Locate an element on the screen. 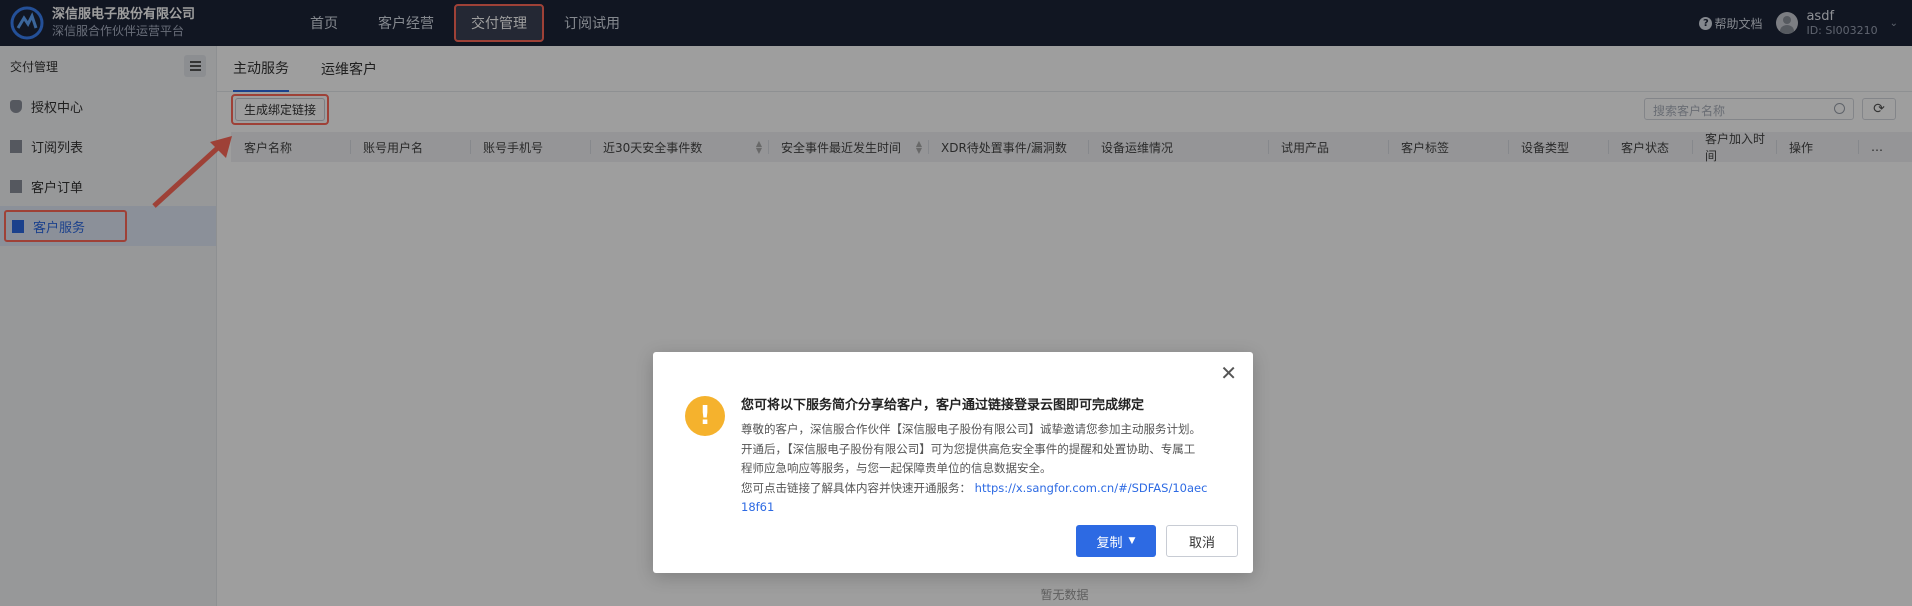 Image resolution: width=1912 pixels, height=606 pixels. copy-label: 复制 is located at coordinates (1109, 543).